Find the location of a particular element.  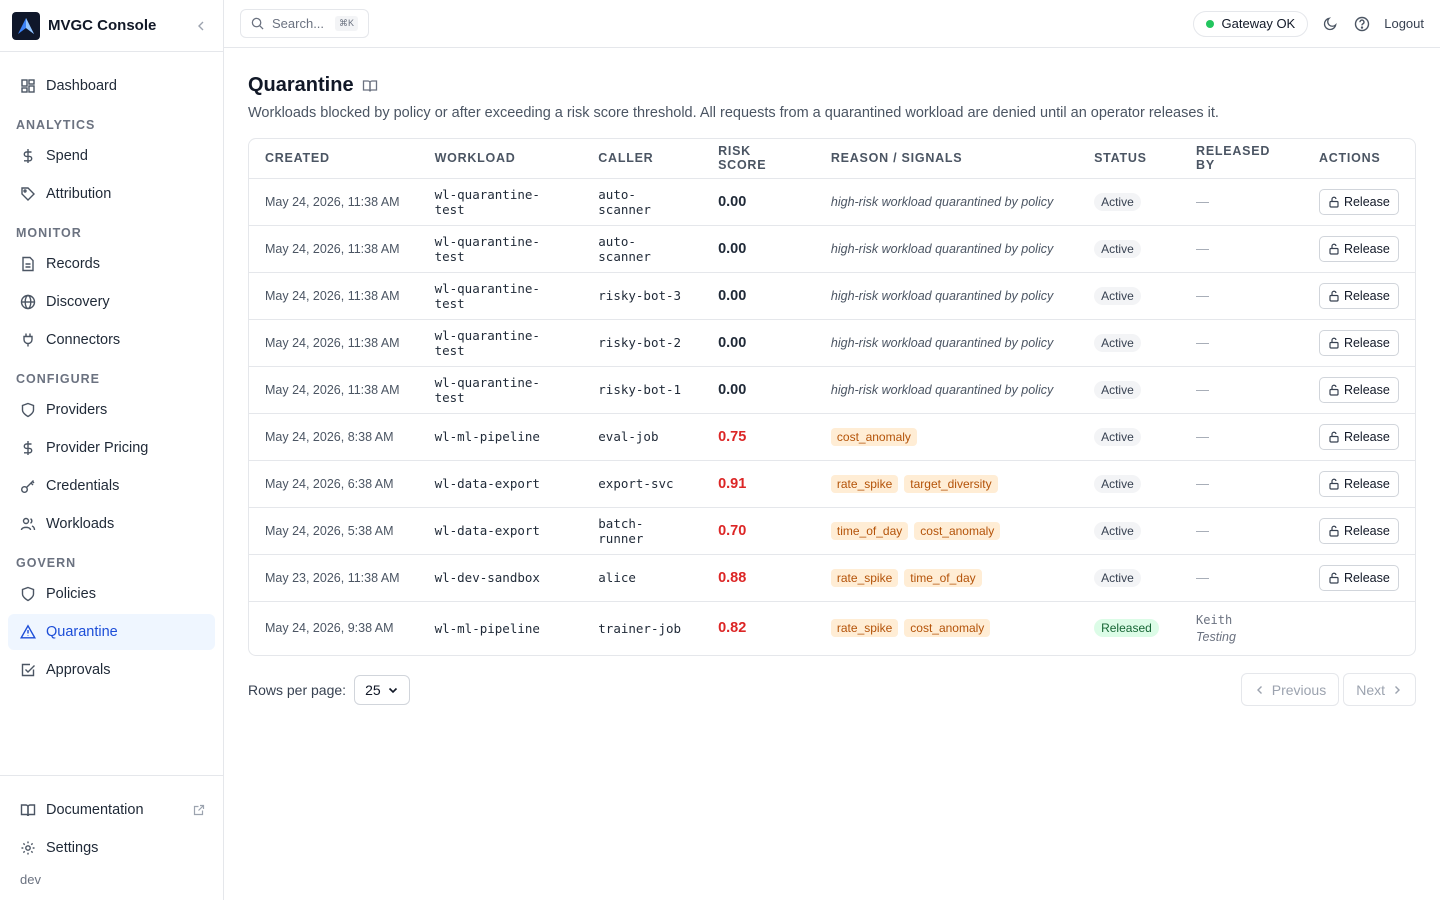

sidebar-item-workloads: Workloads is located at coordinates (111, 524).